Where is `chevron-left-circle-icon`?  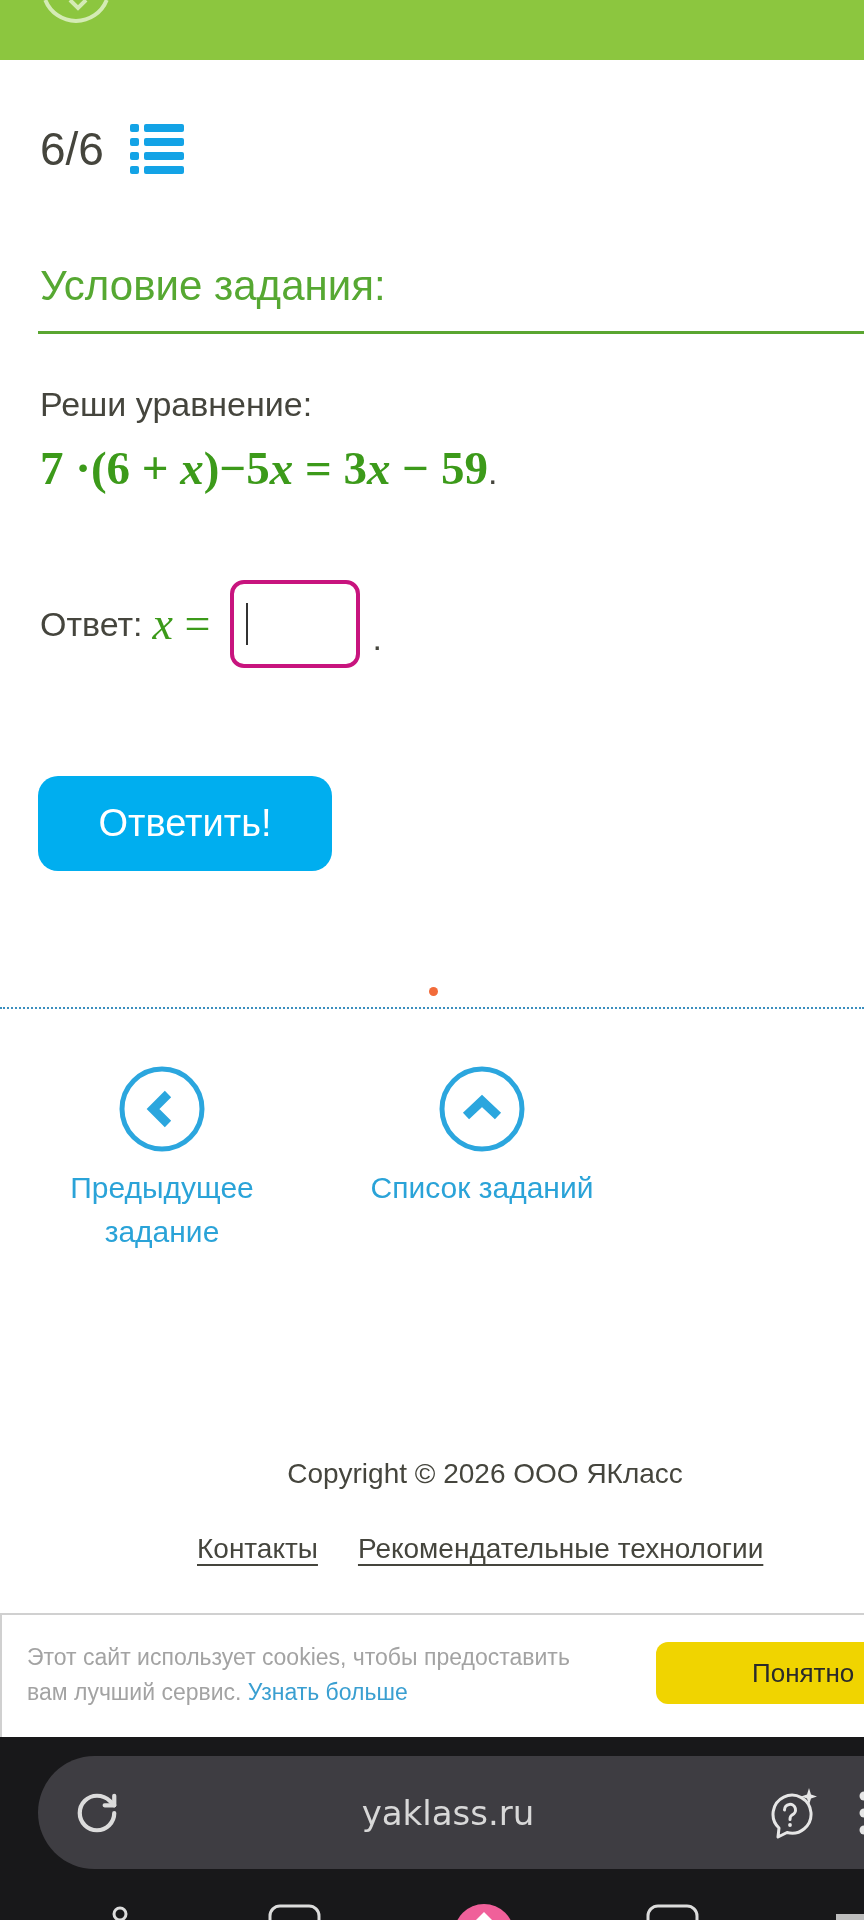
chevron-left-circle-icon is located at coordinates (162, 1109).